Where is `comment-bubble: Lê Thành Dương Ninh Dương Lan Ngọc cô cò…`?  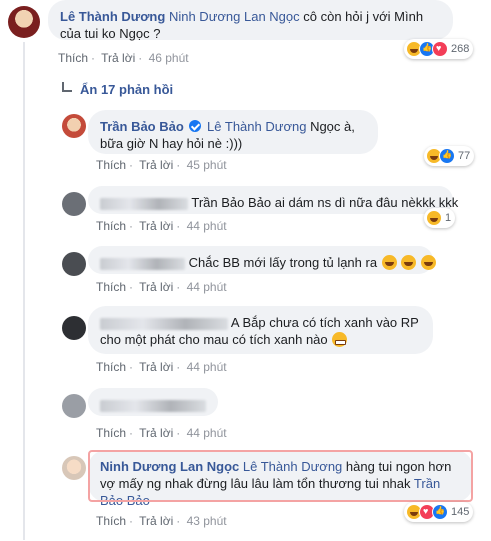
comment-bubble: Lê Thành Dương Ninh Dương Lan Ngọc cô cò… is located at coordinates (250, 20).